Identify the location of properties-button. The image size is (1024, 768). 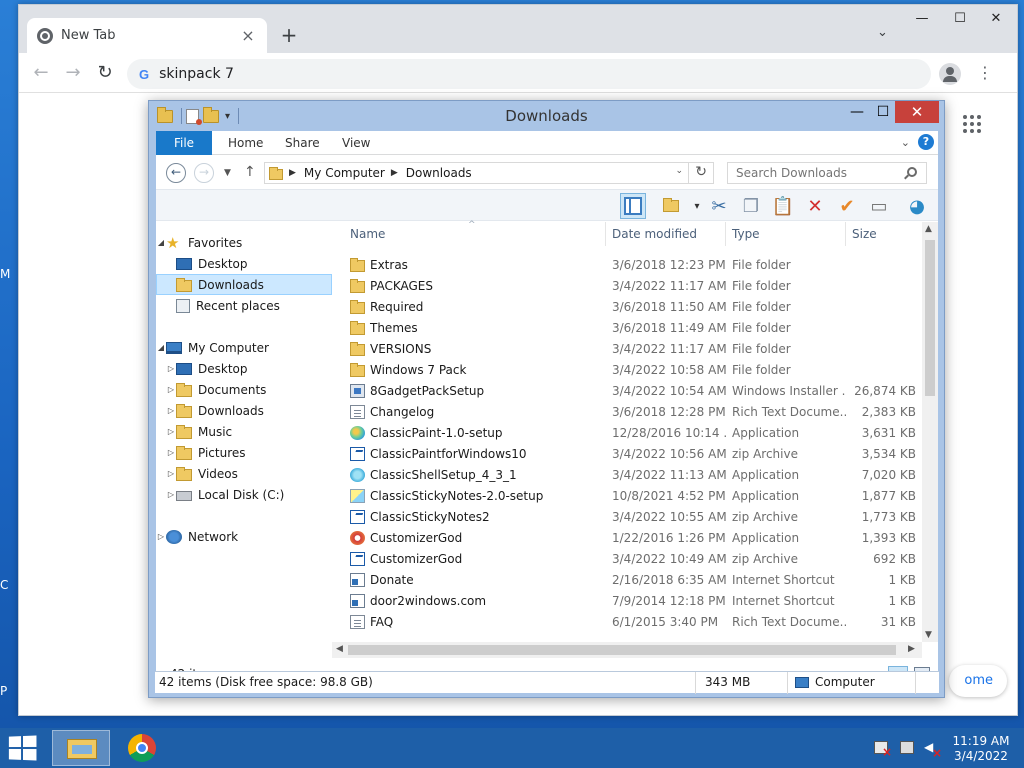
(671, 206).